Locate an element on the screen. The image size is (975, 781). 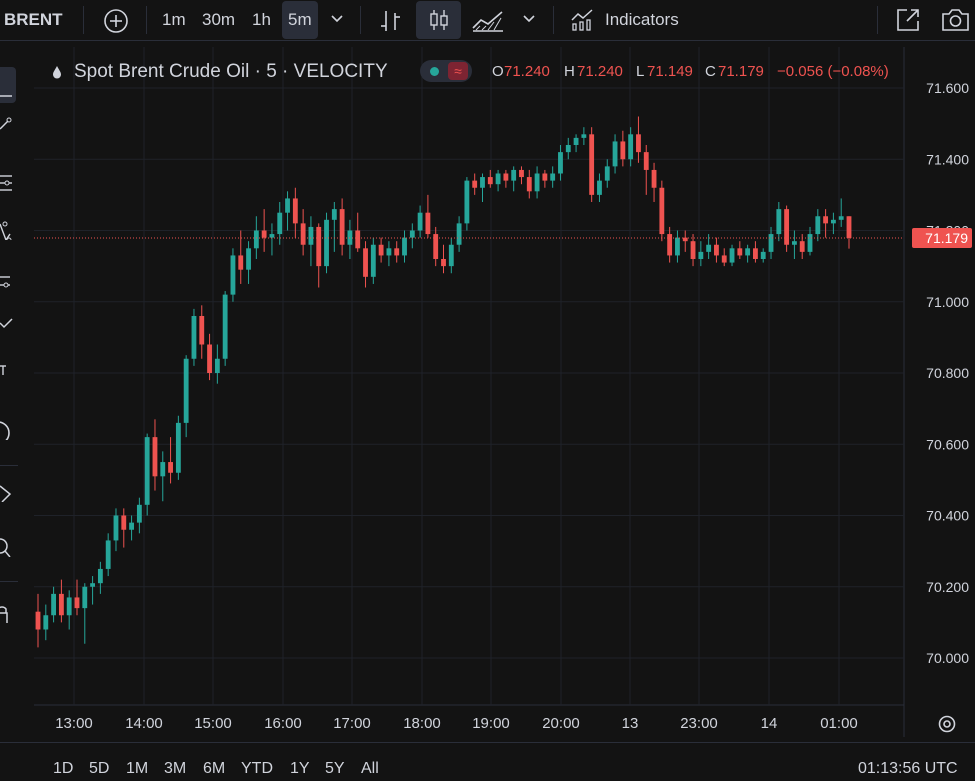
time-tick-label: 13 is located at coordinates (630, 723).